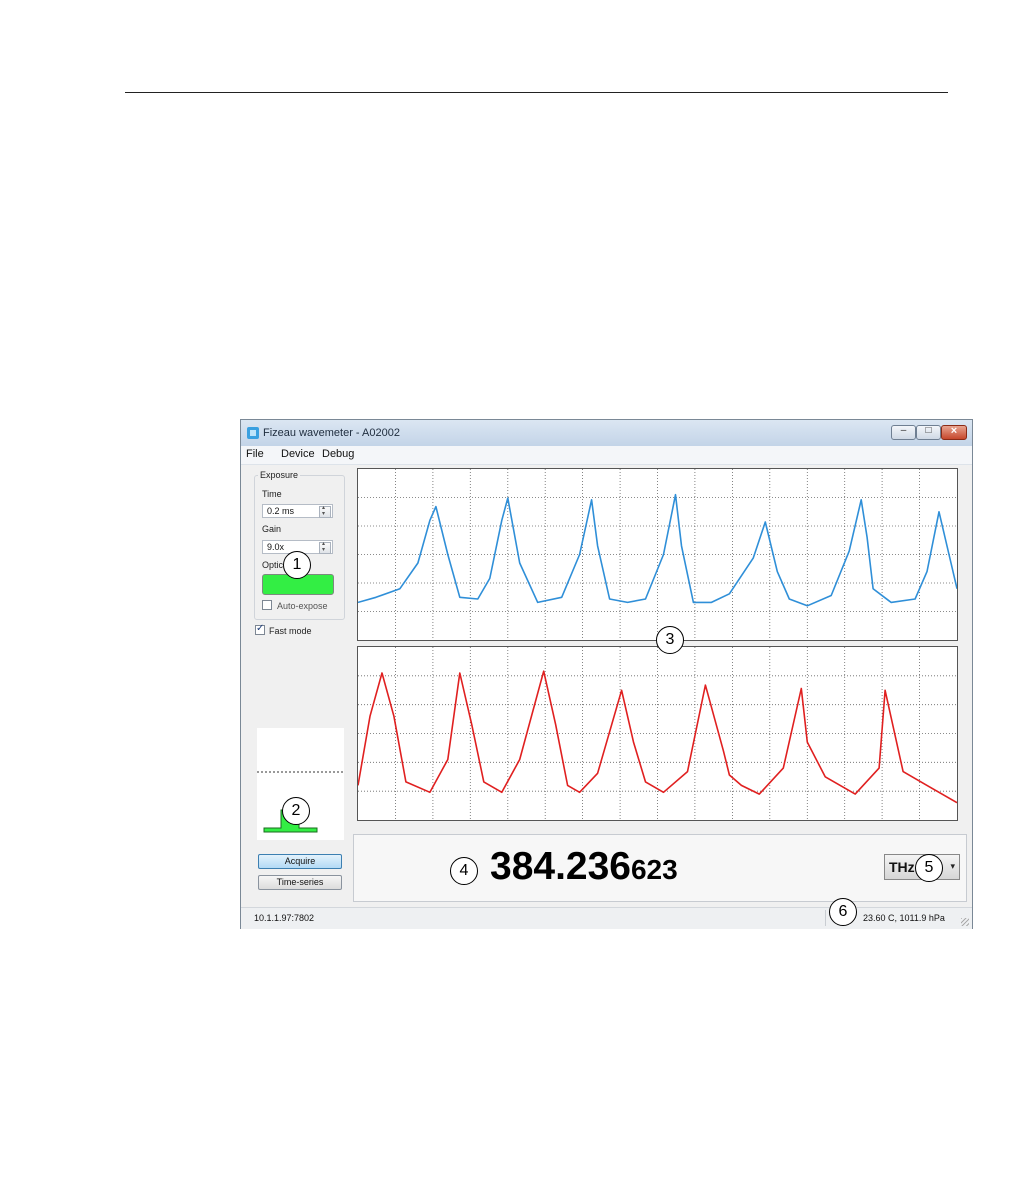 This screenshot has width=1021, height=1192. Describe the element at coordinates (560, 866) in the screenshot. I see `frequency-main-digits: 384.236` at that location.